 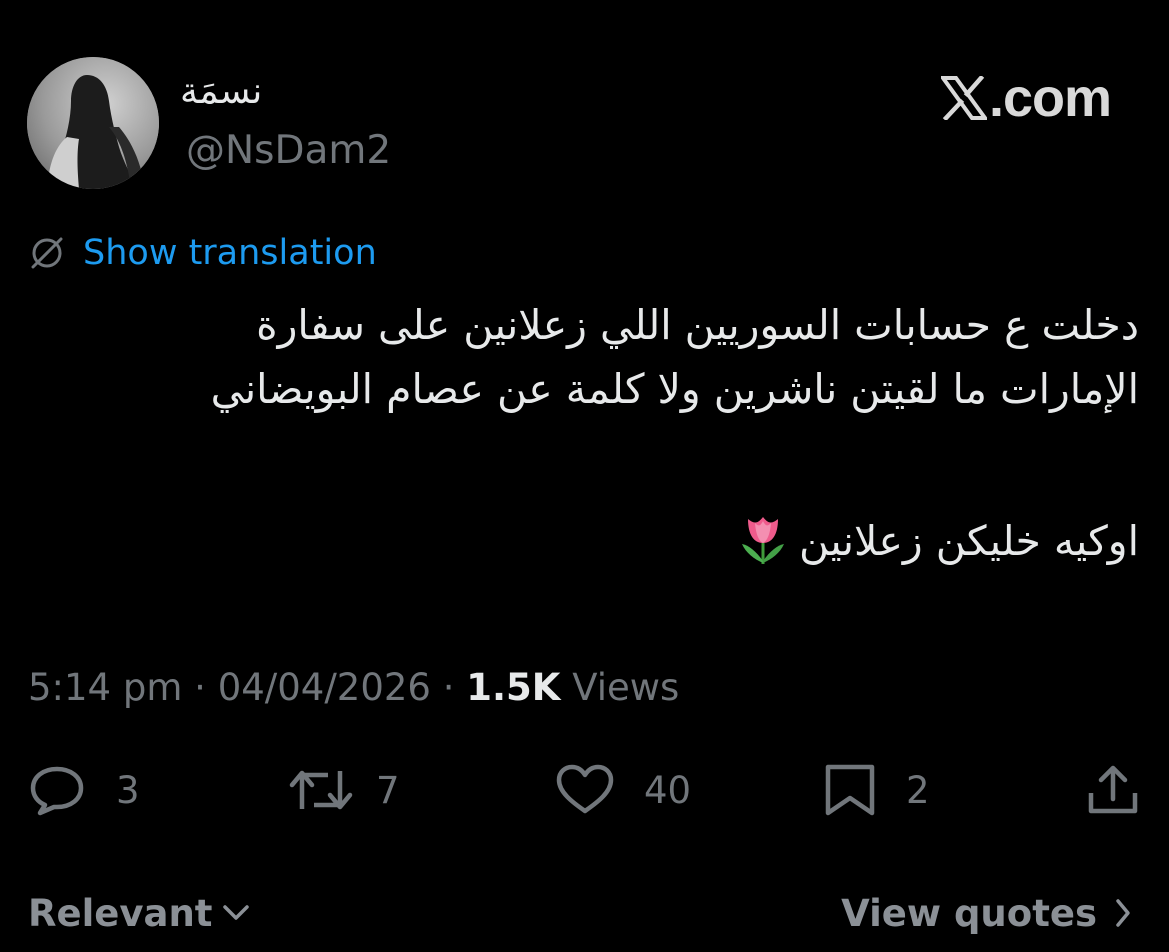 What do you see at coordinates (585, 789) in the screenshot?
I see `heart-icon` at bounding box center [585, 789].